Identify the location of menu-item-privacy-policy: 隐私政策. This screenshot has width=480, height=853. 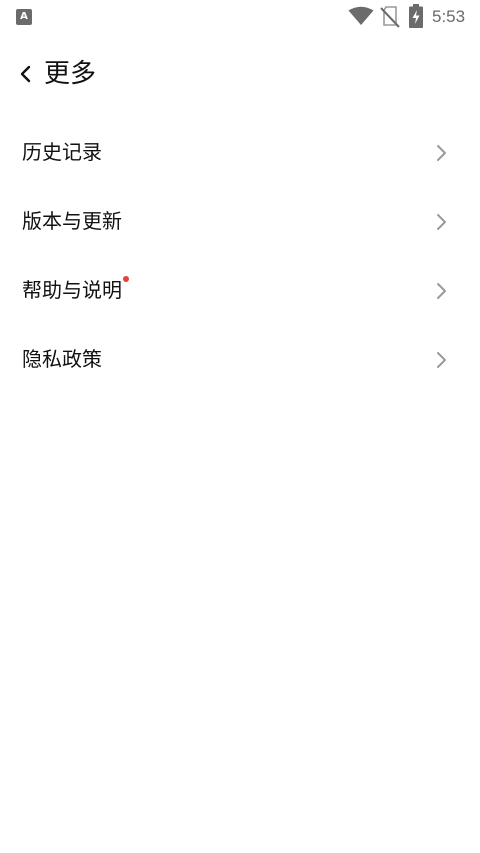
(240, 359).